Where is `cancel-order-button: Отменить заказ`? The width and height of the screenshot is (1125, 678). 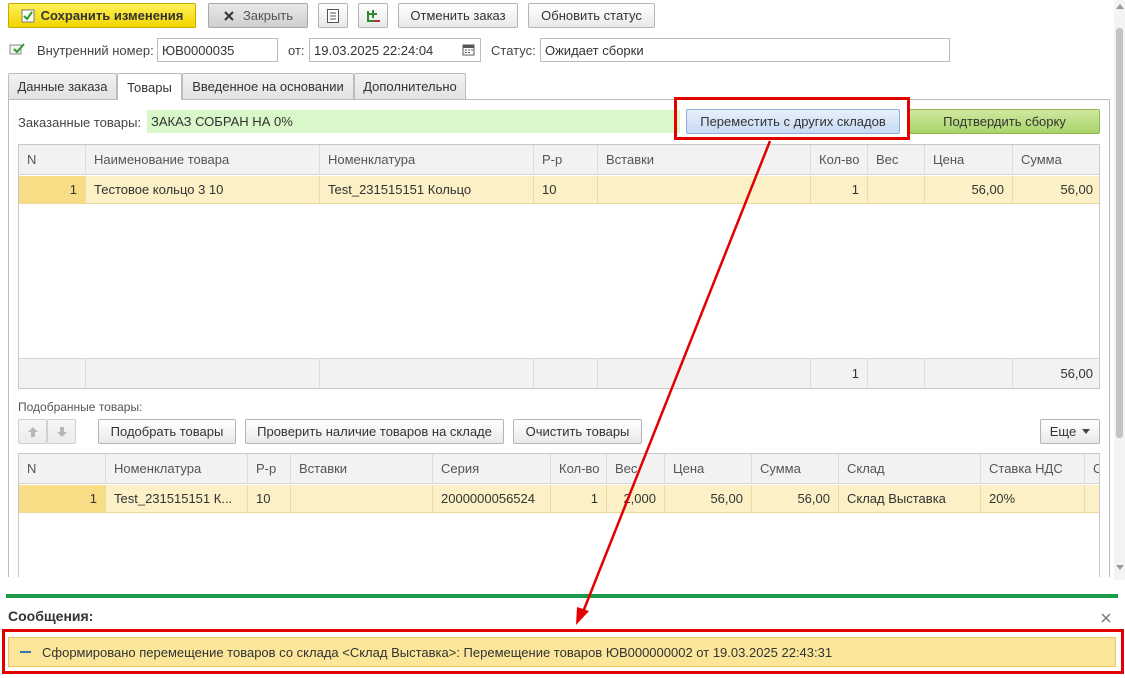 cancel-order-button: Отменить заказ is located at coordinates (458, 15).